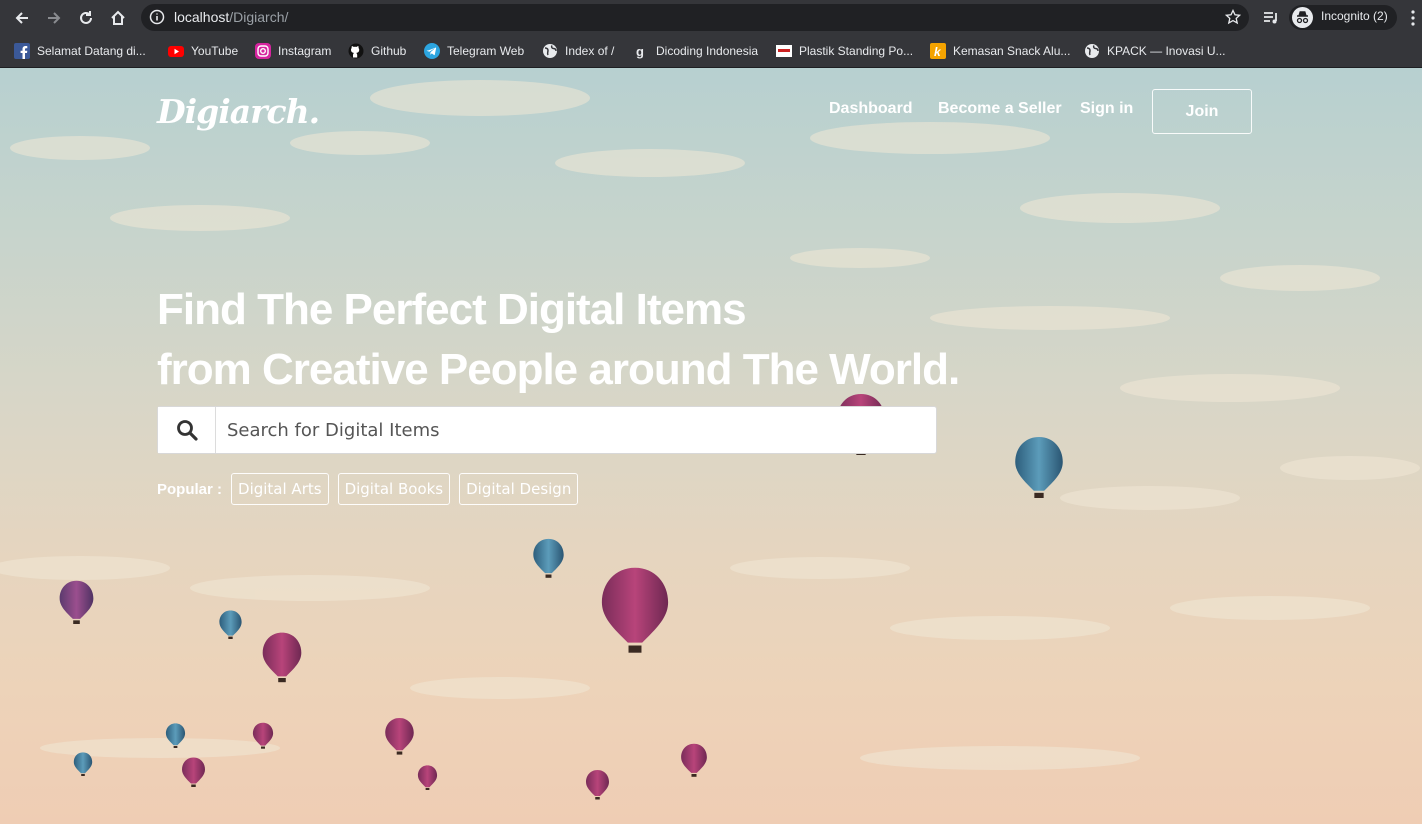  I want to click on browser-toolbar: localhost/Digiarch/ Incognito (2), so click(711, 17).